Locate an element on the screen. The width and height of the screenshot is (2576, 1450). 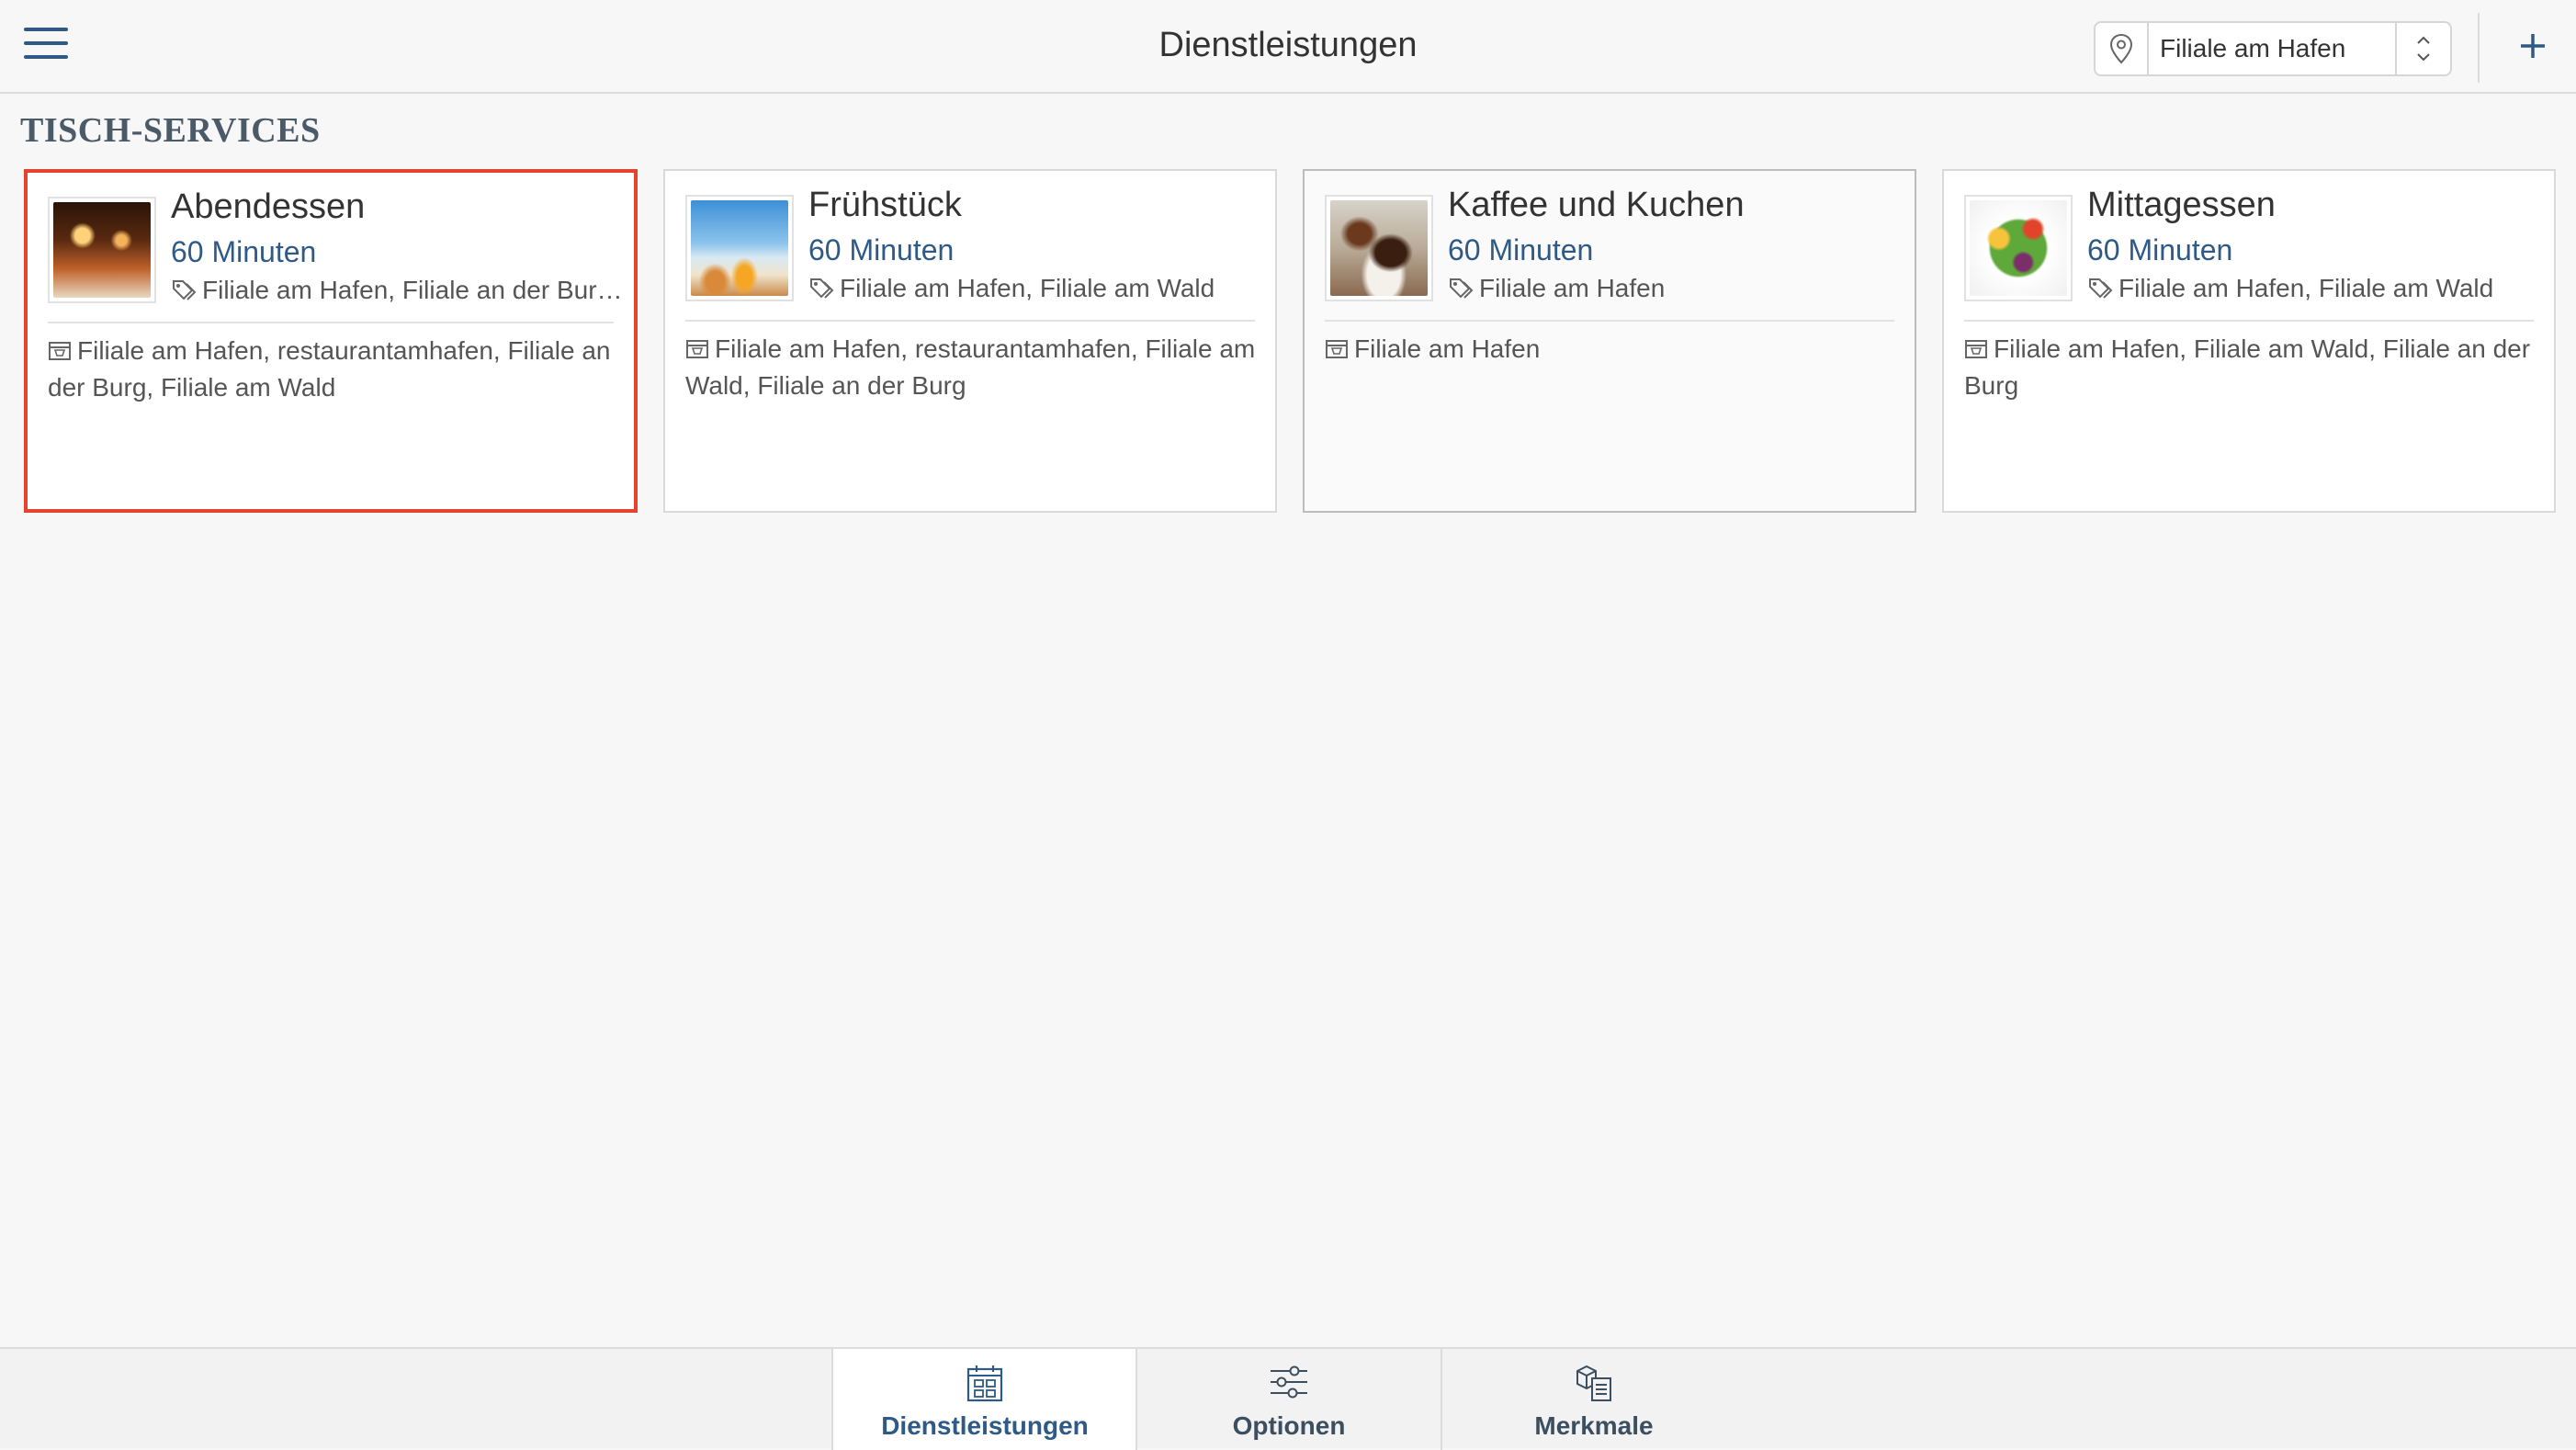
section-heading: TISCH-SERVICES is located at coordinates (170, 130).